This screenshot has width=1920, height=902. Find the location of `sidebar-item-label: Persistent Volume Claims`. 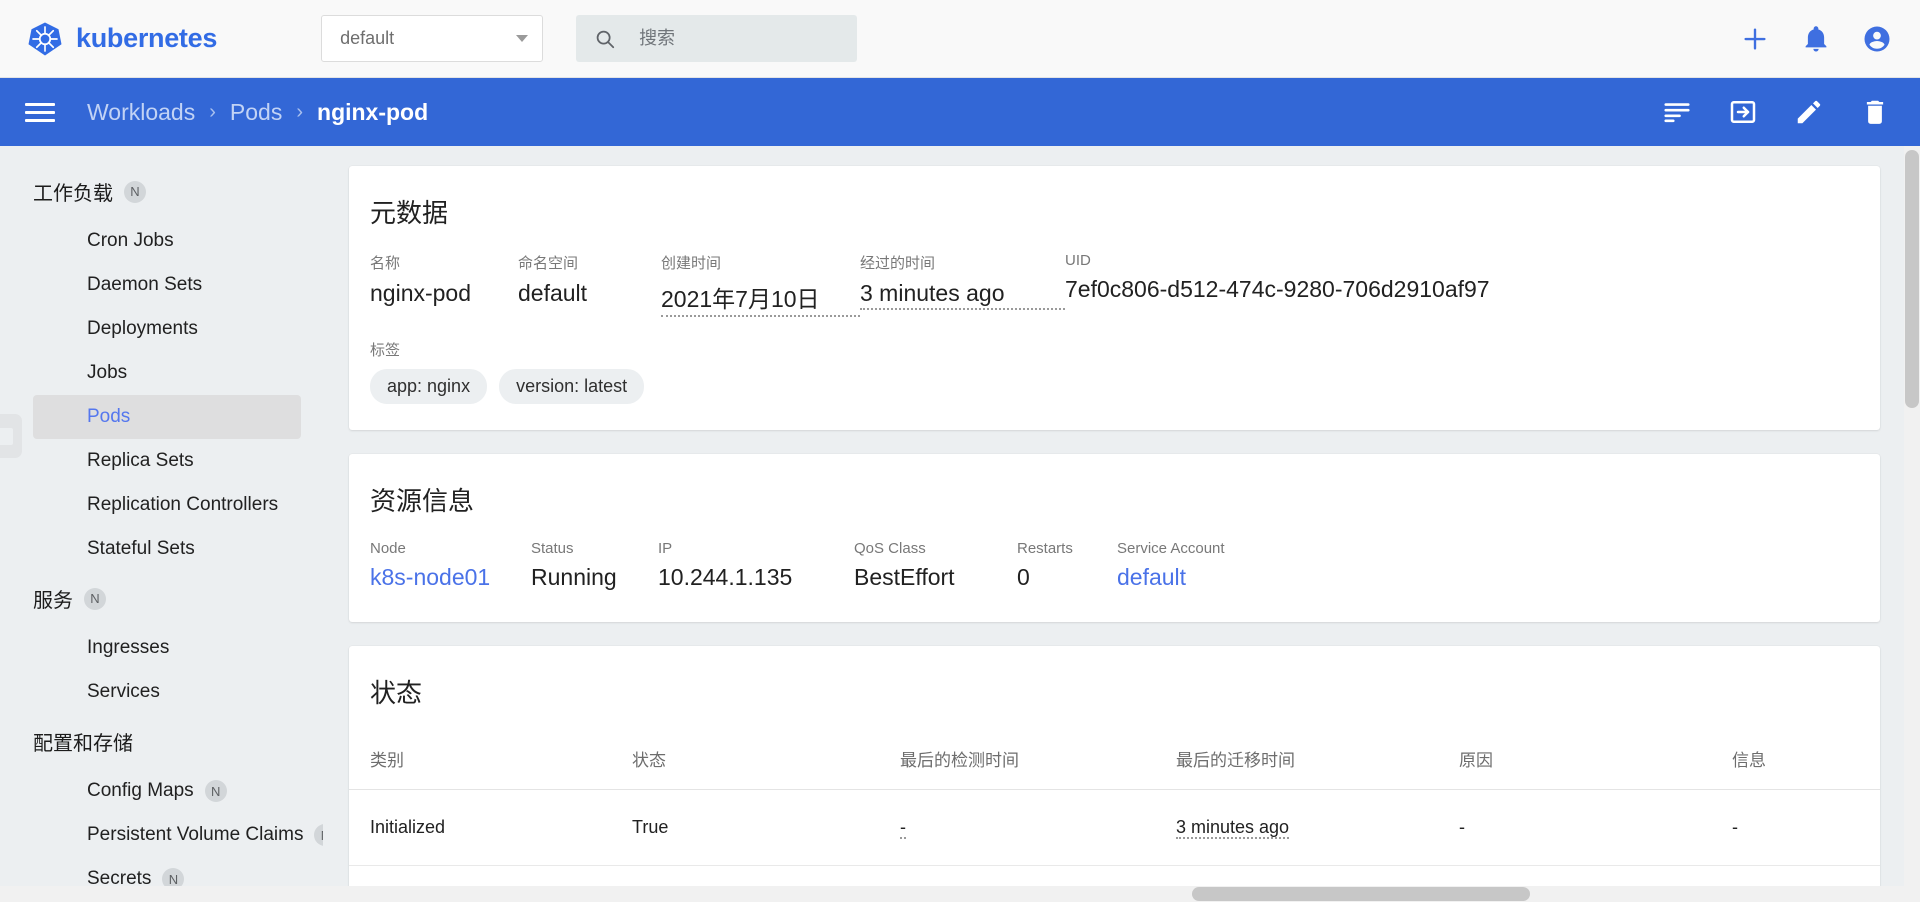

sidebar-item-label: Persistent Volume Claims is located at coordinates (195, 834).